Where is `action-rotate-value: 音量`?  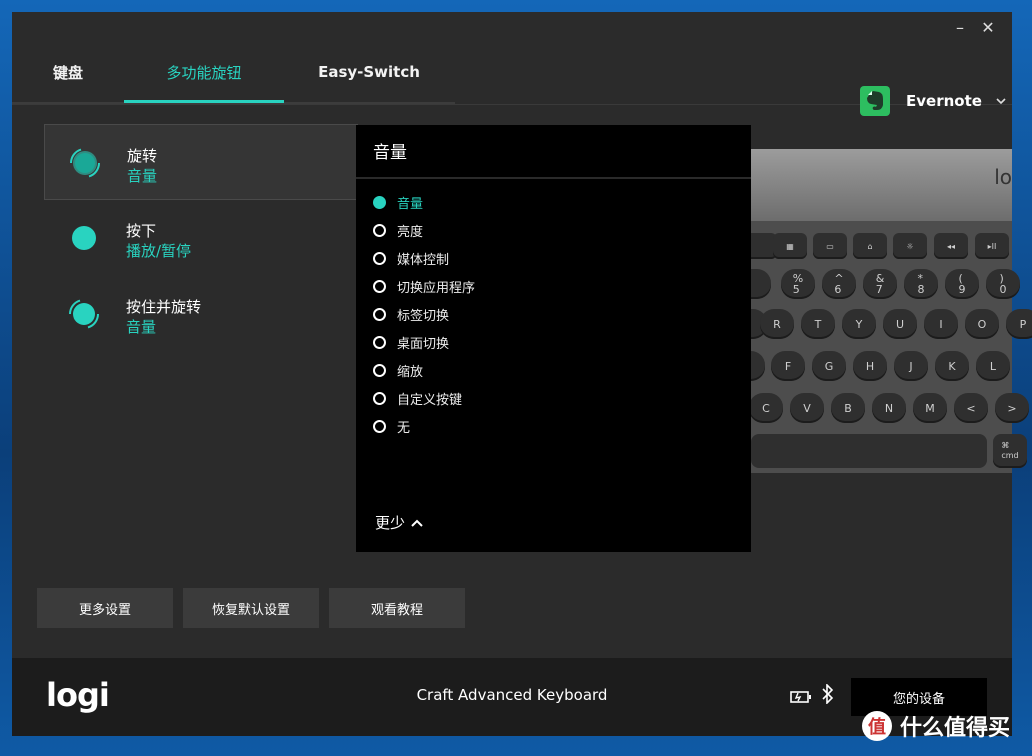 action-rotate-value: 音量 is located at coordinates (142, 176).